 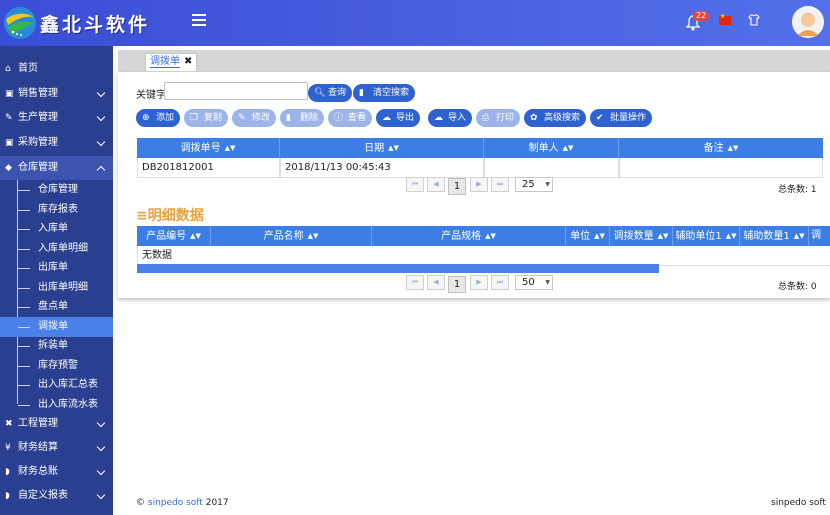 I want to click on sidebar-item-purchase: ▣ 采购管理, so click(x=56, y=143).